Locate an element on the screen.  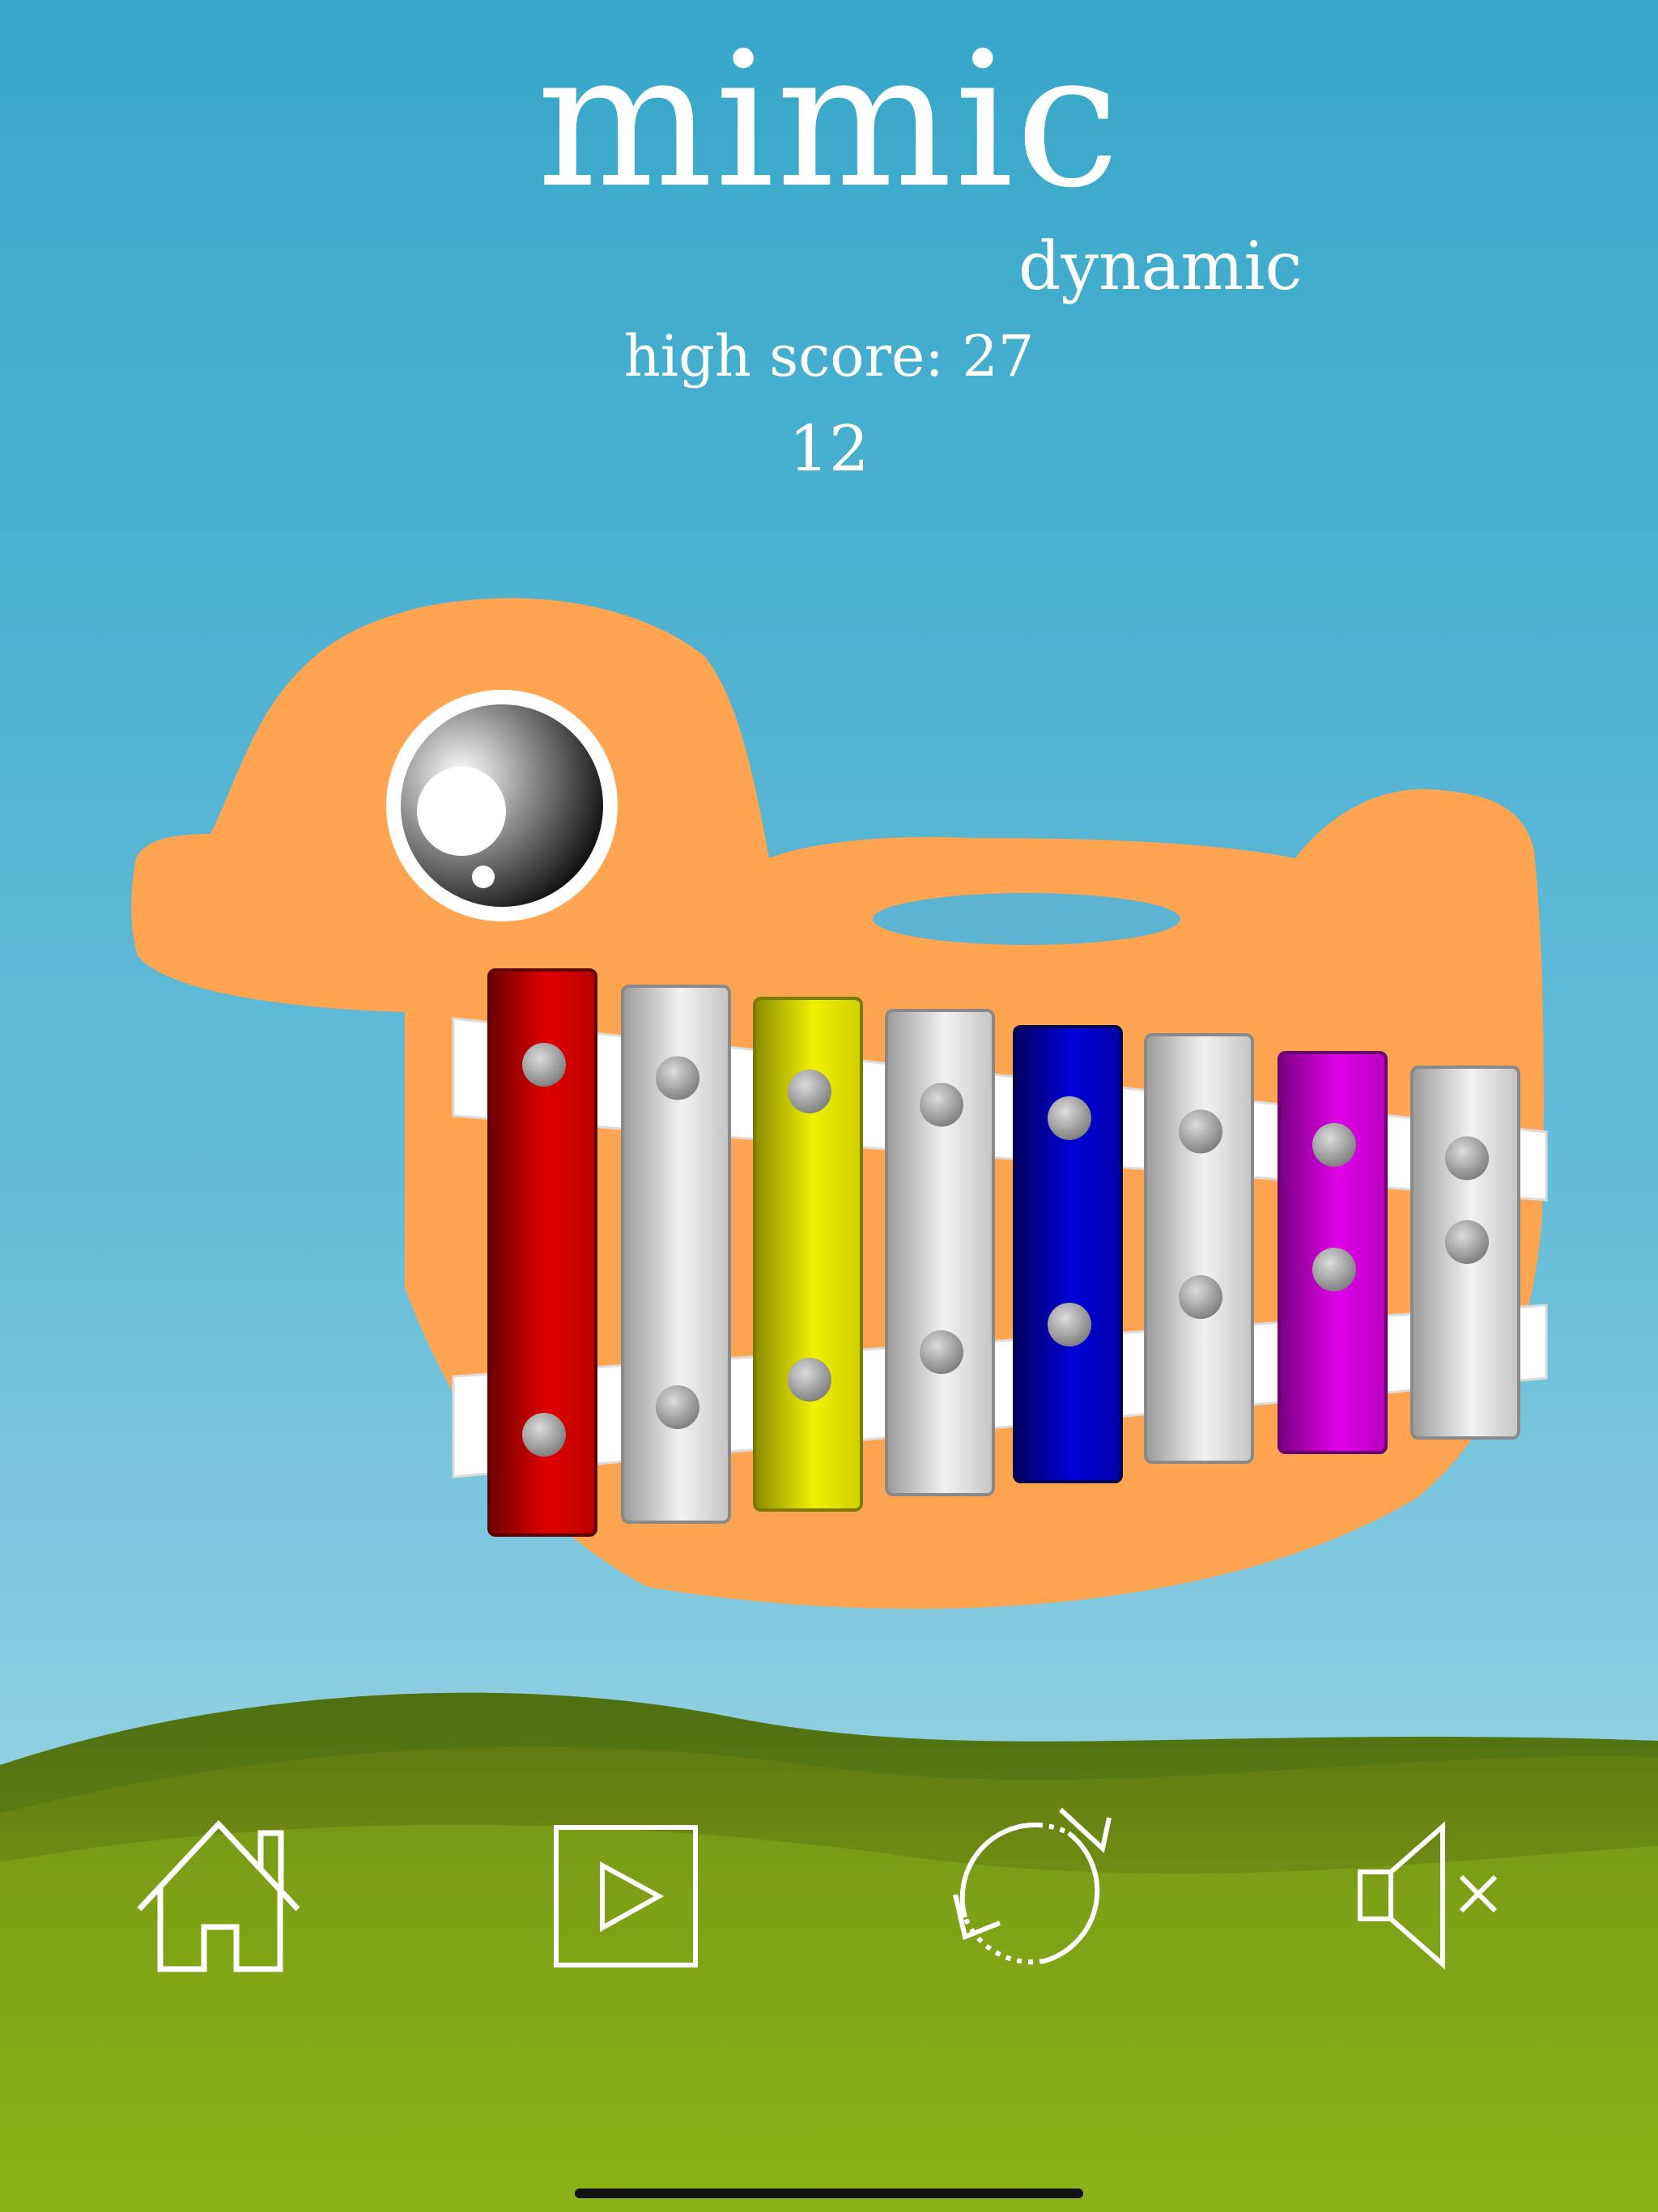
xylophone-key-red is located at coordinates (542, 1253).